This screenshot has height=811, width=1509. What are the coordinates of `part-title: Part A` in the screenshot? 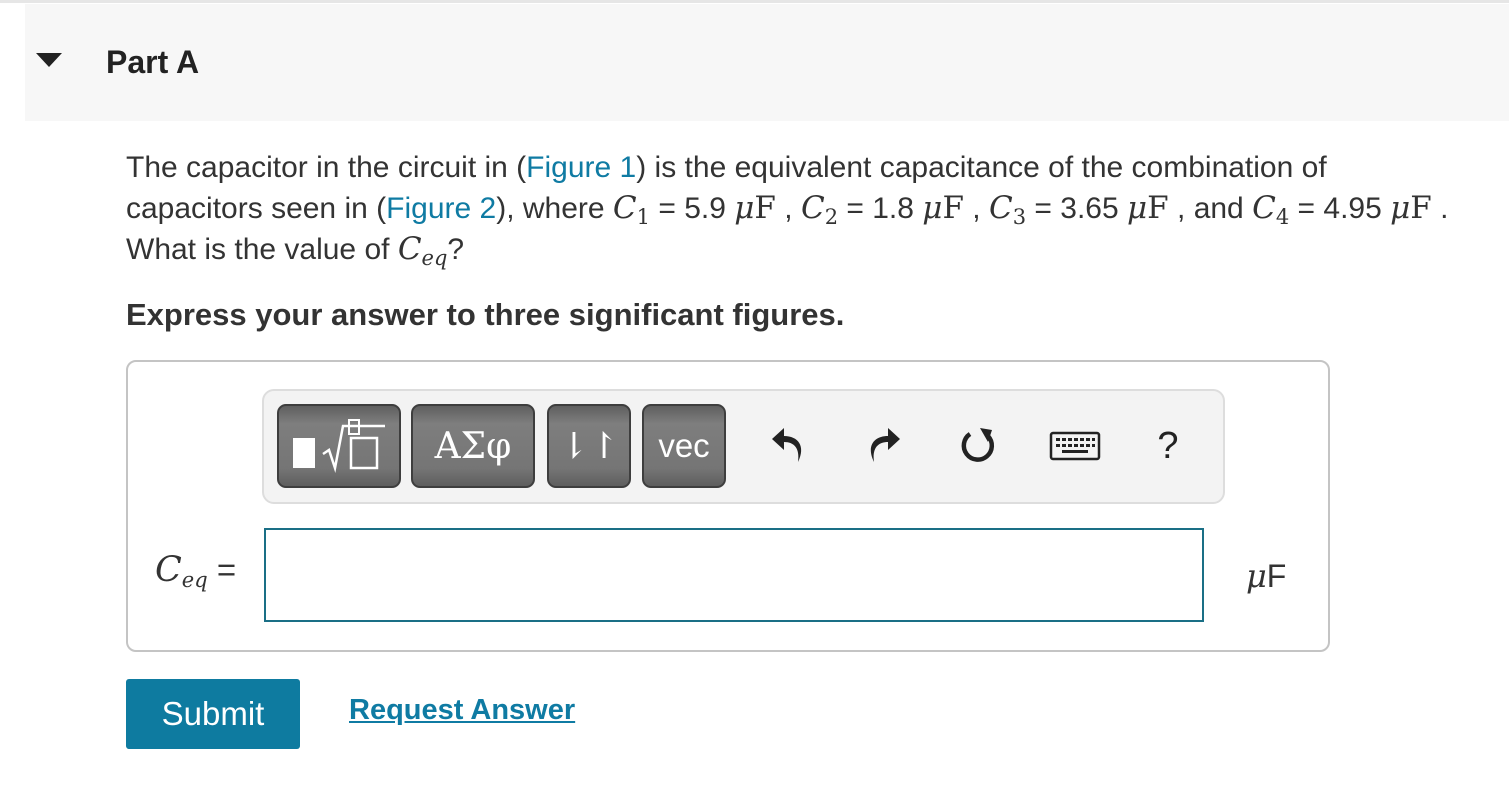 It's located at (153, 62).